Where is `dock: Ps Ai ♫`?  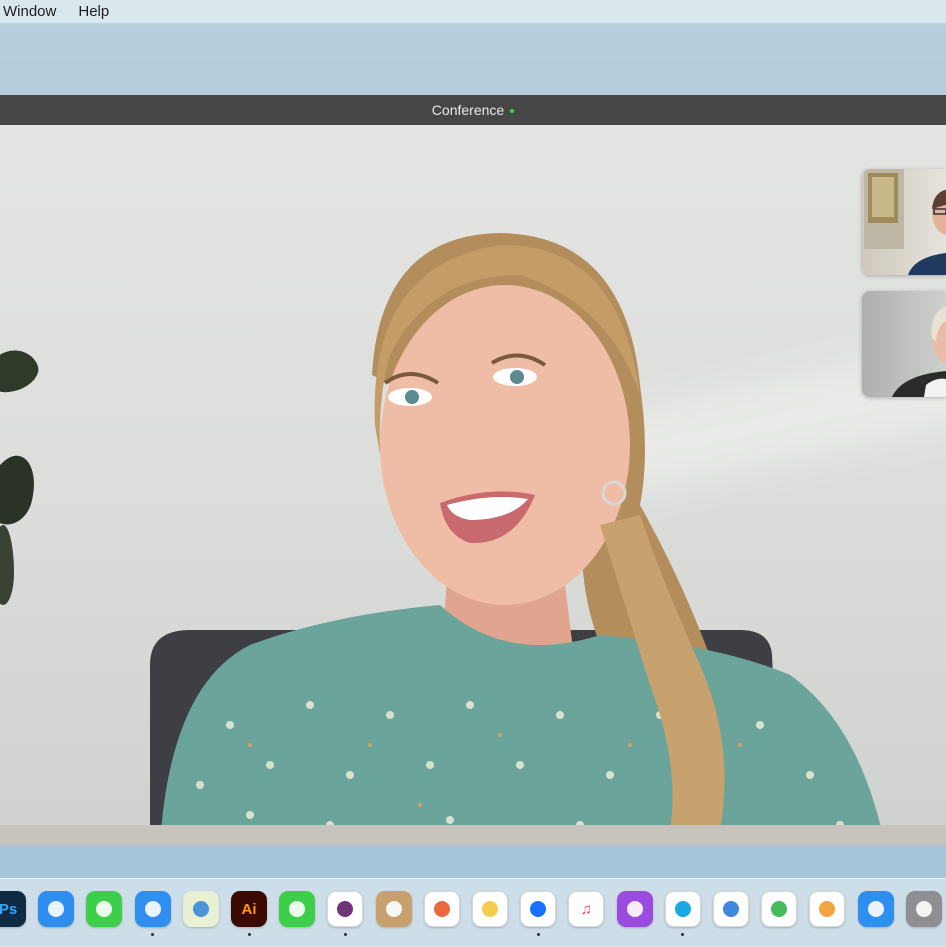
dock: Ps Ai ♫ is located at coordinates (473, 912).